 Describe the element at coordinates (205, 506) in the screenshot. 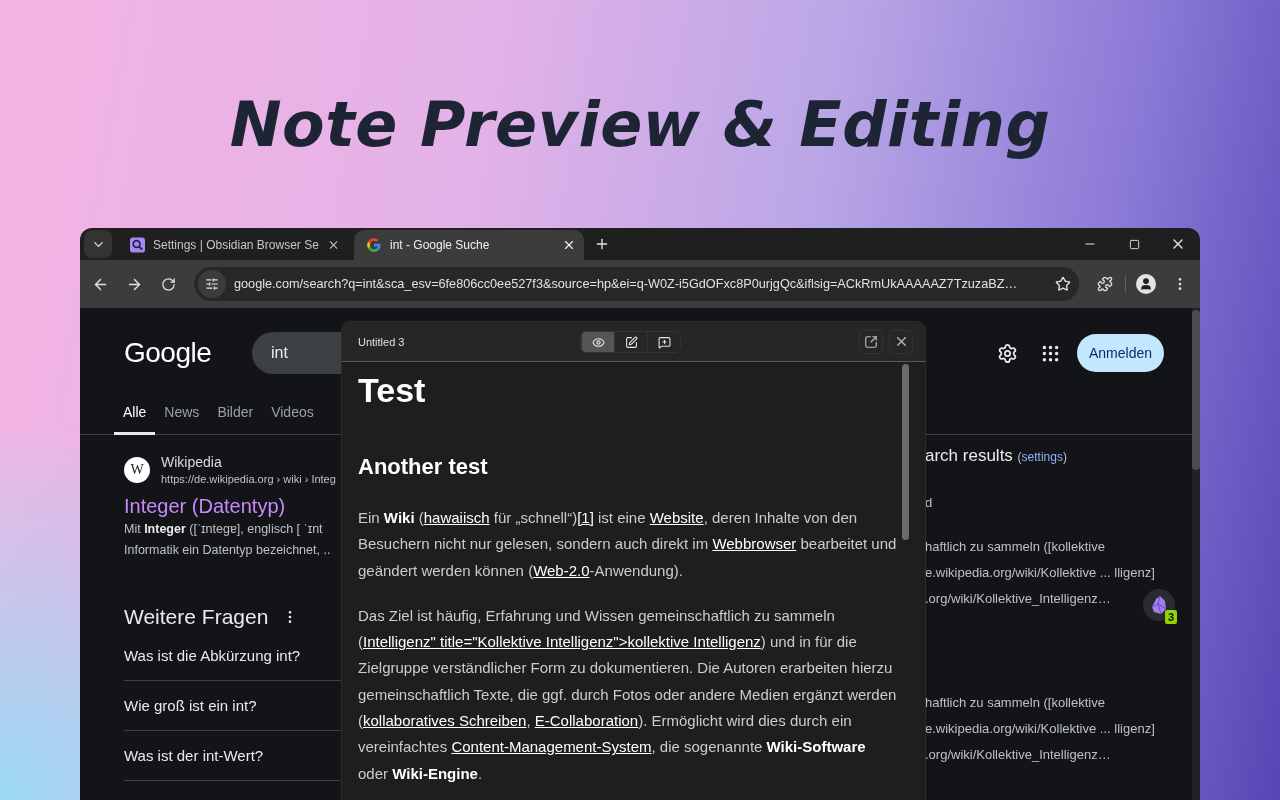

I see `result-title-link: Integer (Datentyp)` at that location.